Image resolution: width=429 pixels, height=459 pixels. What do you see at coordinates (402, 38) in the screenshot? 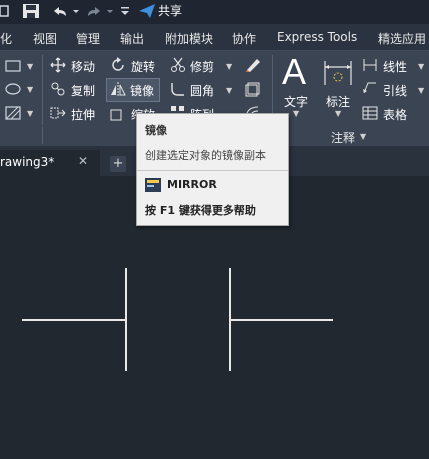
I see `tab-featured-apps: 精选应用` at bounding box center [402, 38].